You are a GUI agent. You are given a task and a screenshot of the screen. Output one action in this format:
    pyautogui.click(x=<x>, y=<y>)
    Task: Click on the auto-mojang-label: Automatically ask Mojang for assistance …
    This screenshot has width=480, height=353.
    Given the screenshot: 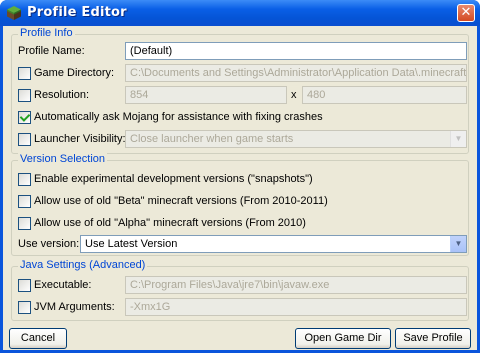 What is the action you would take?
    pyautogui.click(x=178, y=117)
    